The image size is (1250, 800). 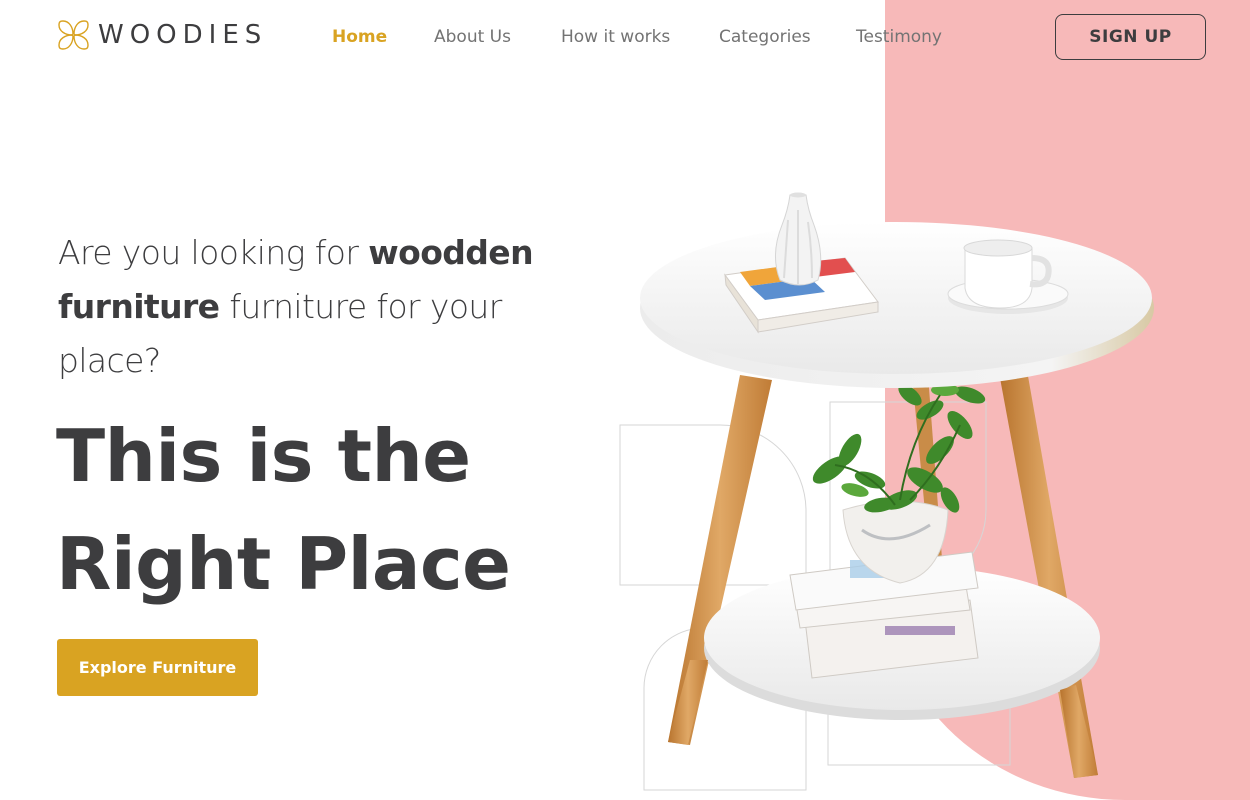 I want to click on hero-title-line1: This is the, so click(x=263, y=456).